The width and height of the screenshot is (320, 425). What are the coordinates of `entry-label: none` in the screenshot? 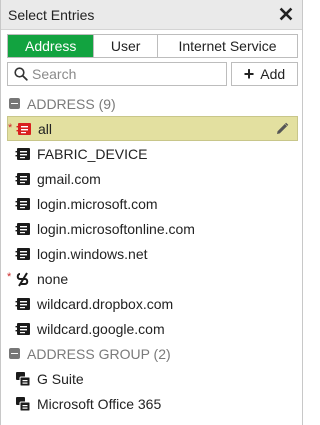 It's located at (53, 278).